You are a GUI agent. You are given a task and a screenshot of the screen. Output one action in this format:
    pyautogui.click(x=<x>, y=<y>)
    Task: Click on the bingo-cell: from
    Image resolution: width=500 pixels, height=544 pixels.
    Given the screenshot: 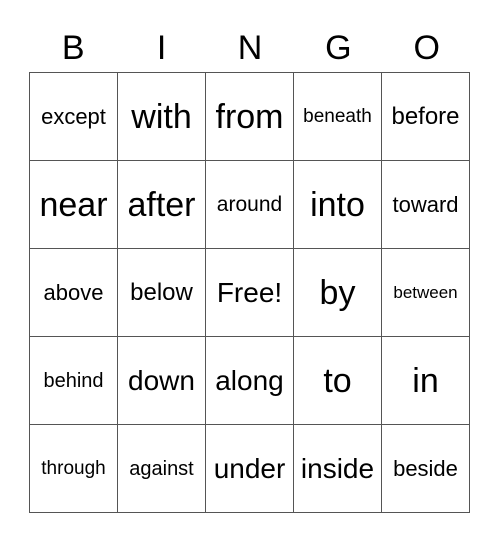 What is the action you would take?
    pyautogui.click(x=249, y=116)
    